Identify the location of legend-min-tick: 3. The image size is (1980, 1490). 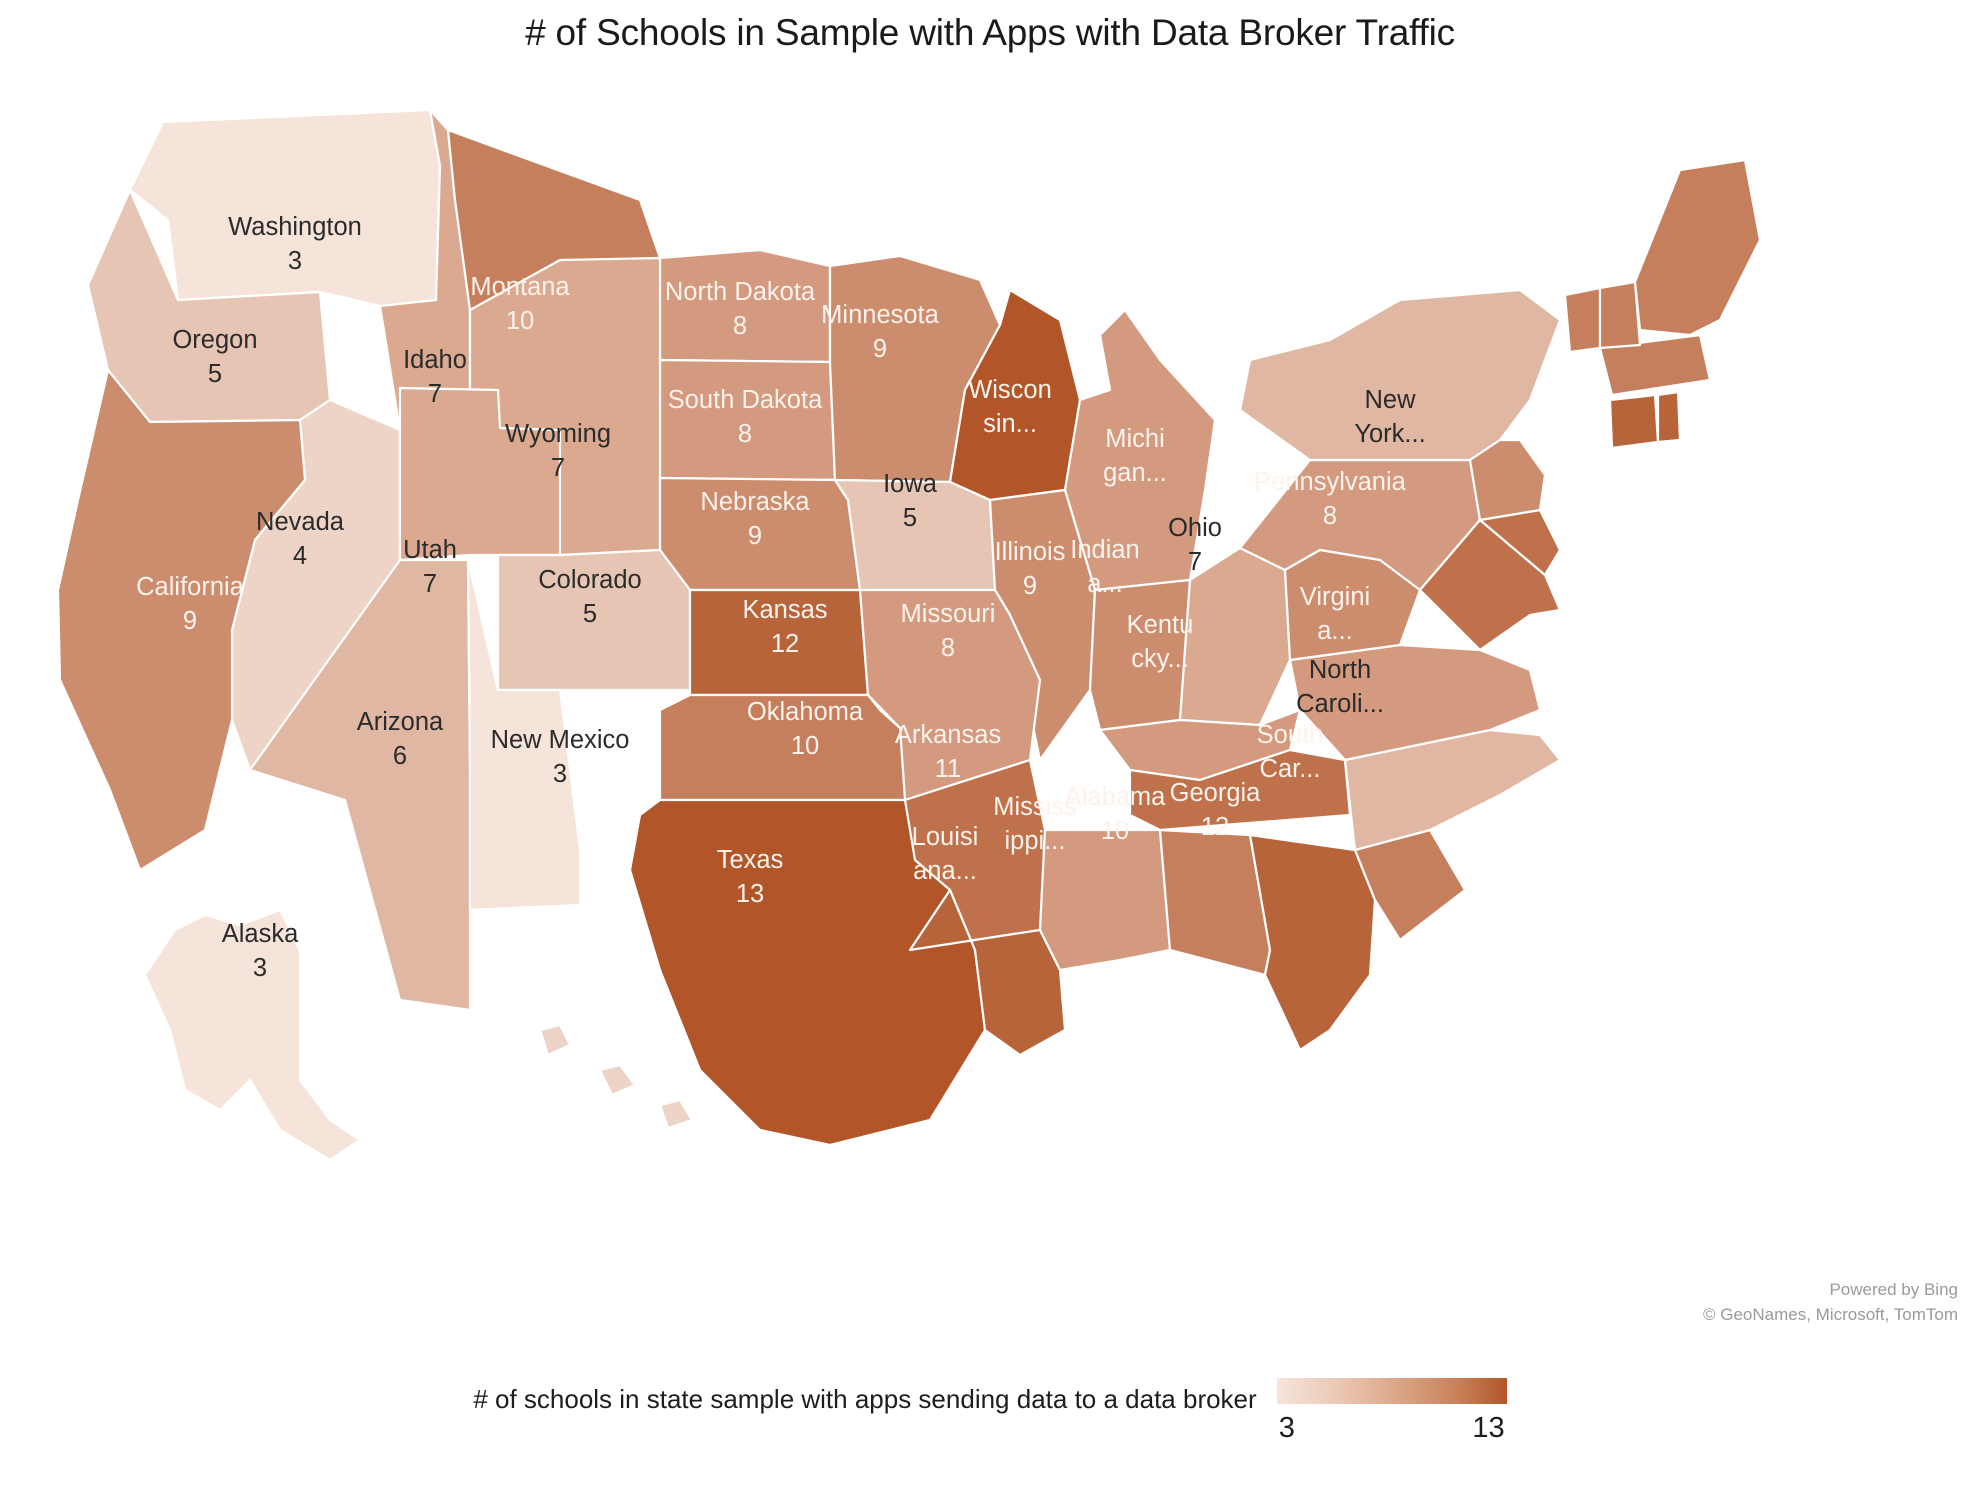
(1286, 1428).